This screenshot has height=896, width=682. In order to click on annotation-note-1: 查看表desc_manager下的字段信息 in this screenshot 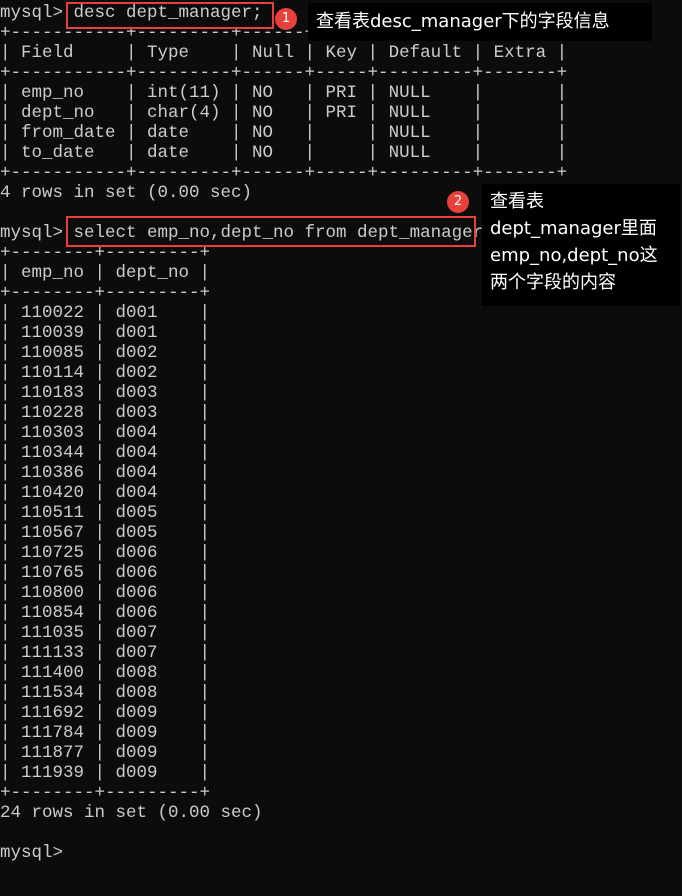, I will do `click(480, 22)`.